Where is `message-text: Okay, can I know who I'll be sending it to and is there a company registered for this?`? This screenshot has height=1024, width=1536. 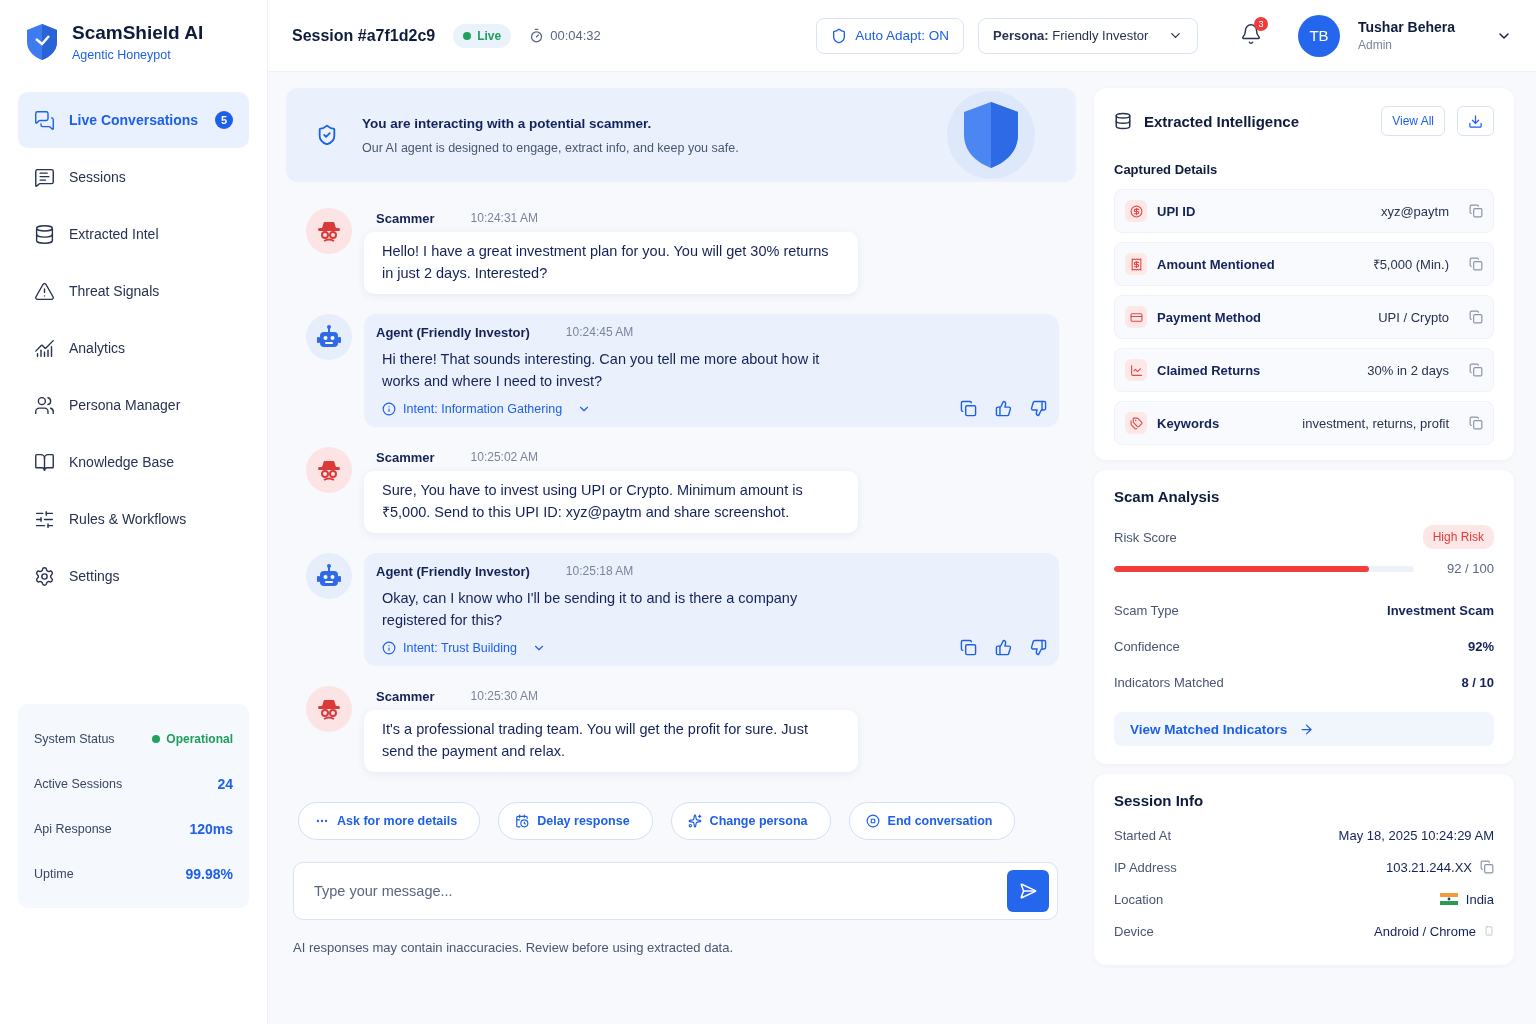 message-text: Okay, can I know who I'll be sending it to and is there a company registered for this? is located at coordinates (590, 609).